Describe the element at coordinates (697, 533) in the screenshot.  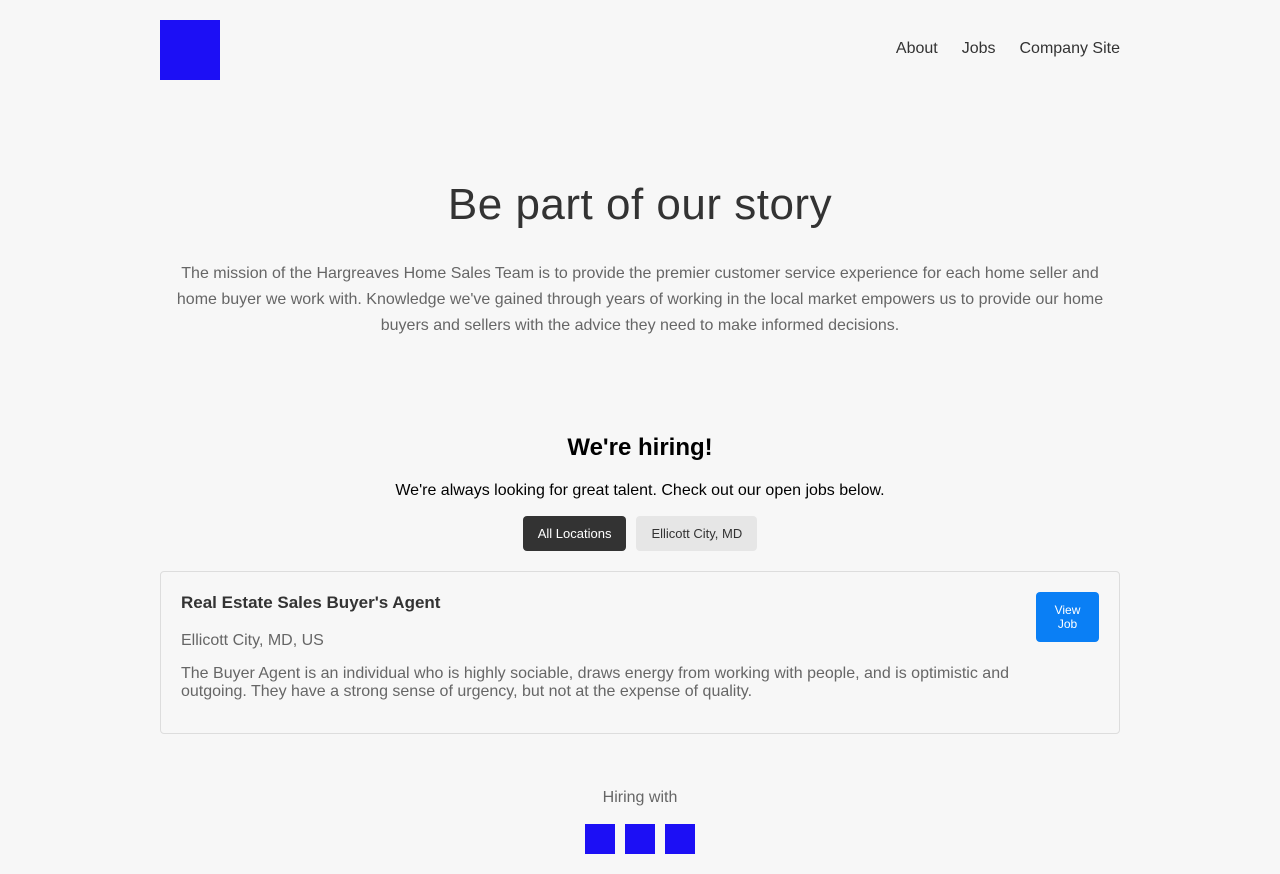
I see `filter-ellicott-city-button: Ellicott City, MD` at that location.